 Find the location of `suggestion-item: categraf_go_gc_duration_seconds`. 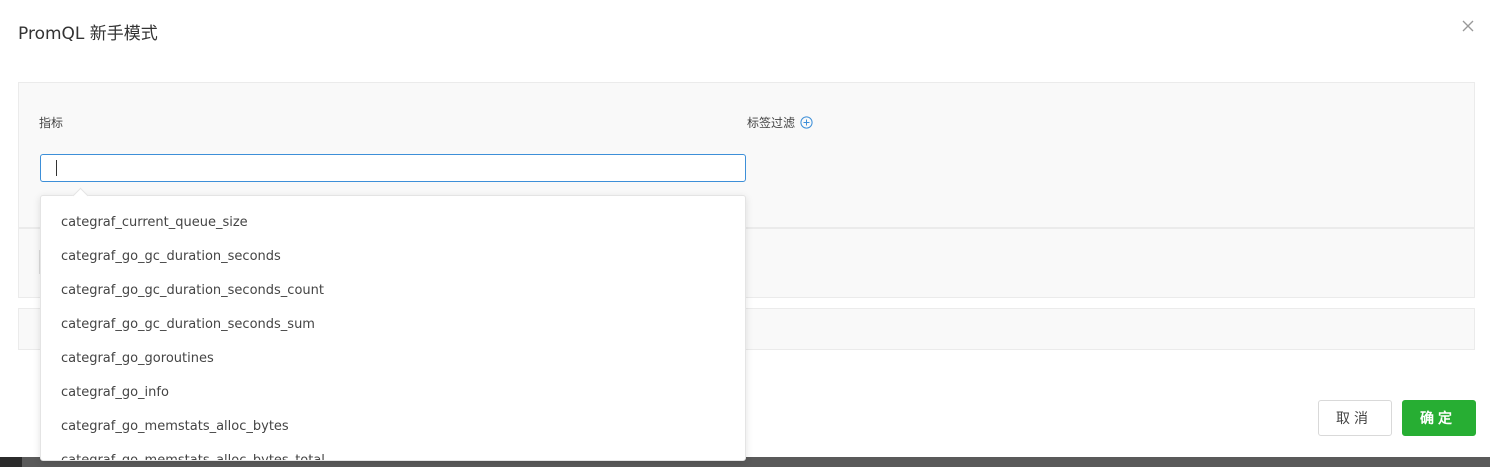

suggestion-item: categraf_go_gc_duration_seconds is located at coordinates (393, 257).